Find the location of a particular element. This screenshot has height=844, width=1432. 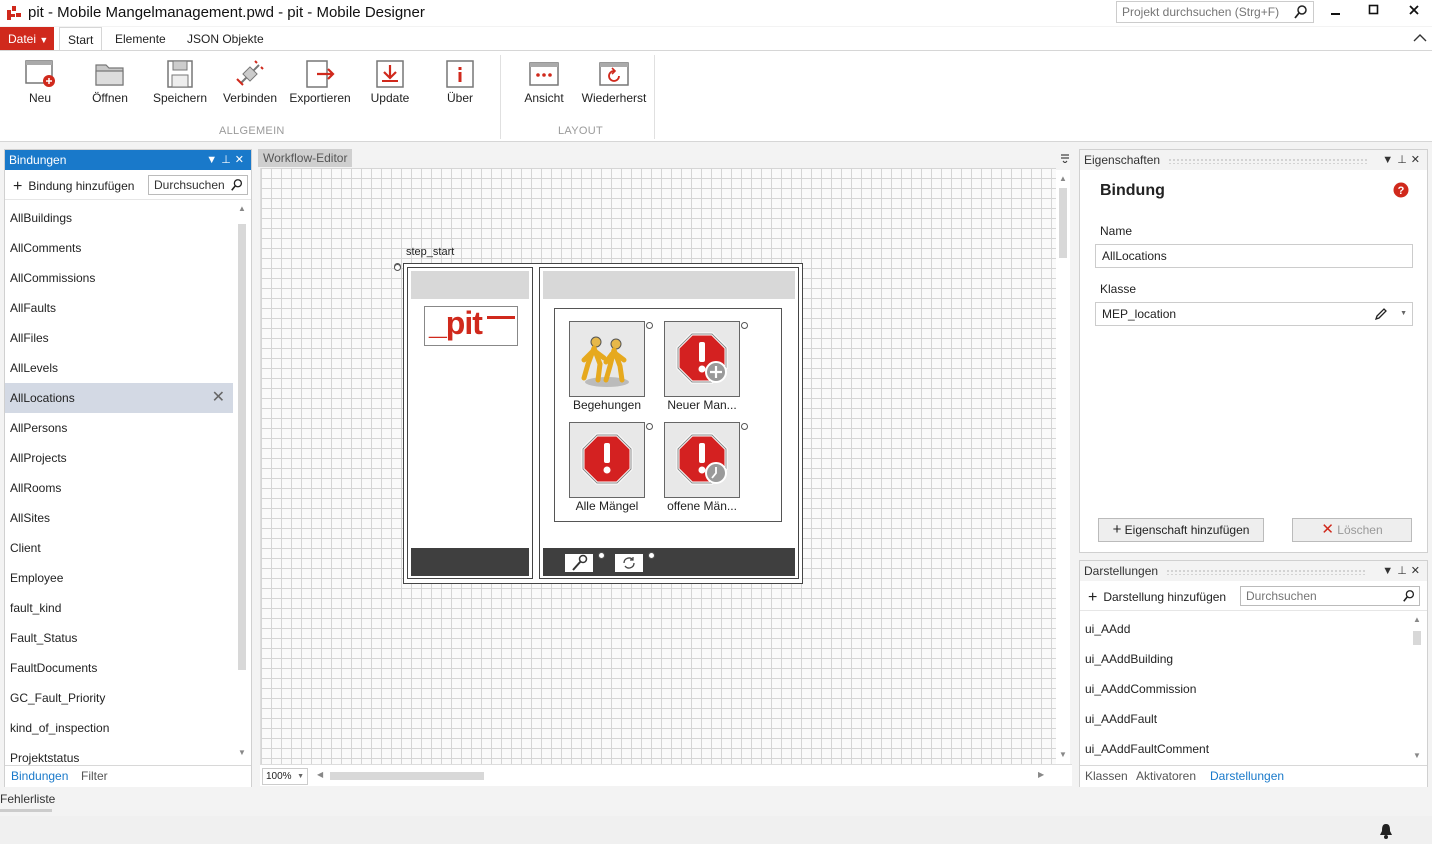

binding-list-item: AllFaults is located at coordinates (119, 308).